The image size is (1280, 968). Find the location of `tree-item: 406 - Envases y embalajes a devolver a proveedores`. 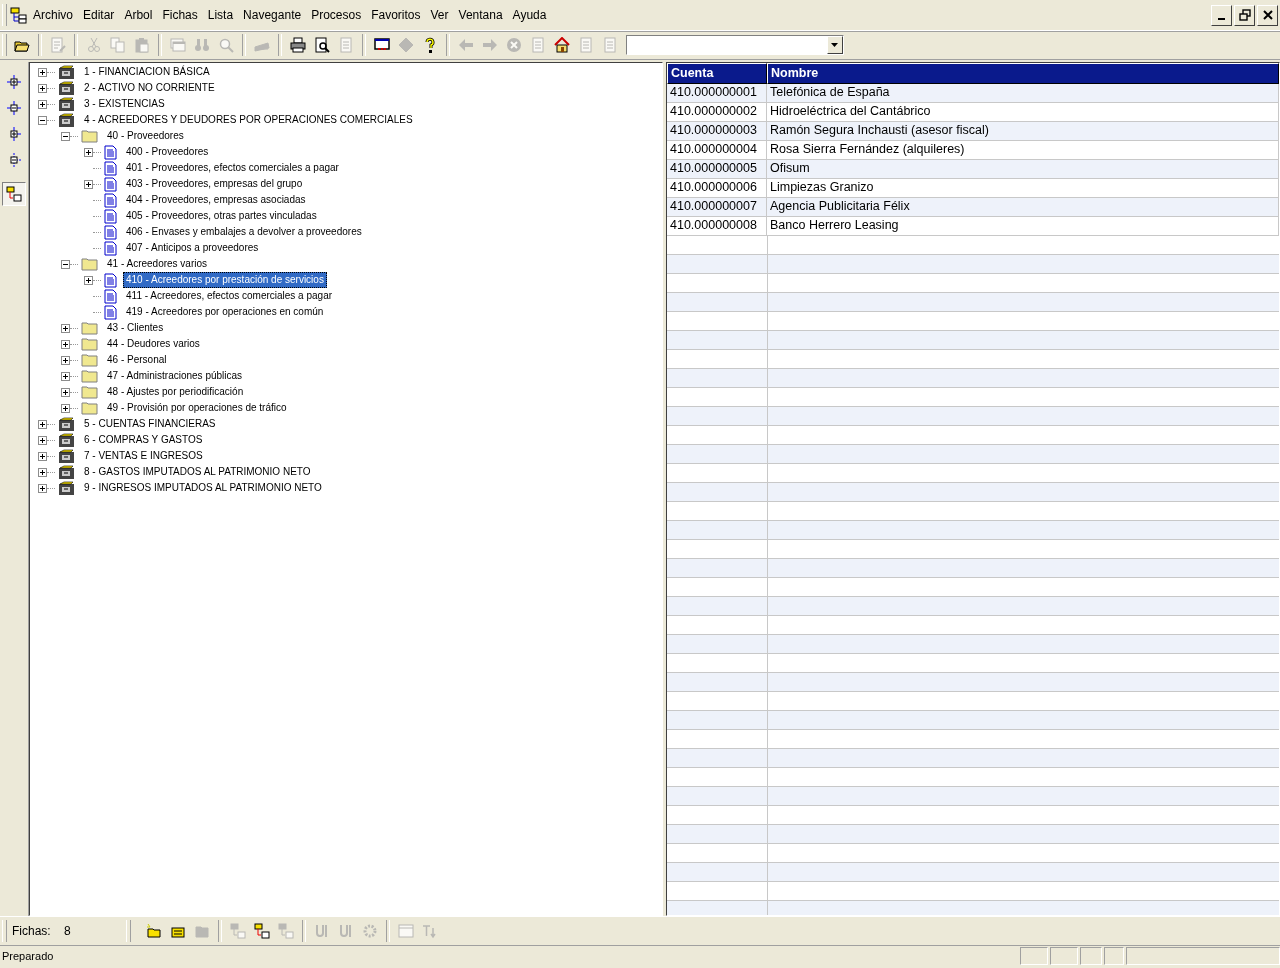

tree-item: 406 - Envases y embalajes a devolver a proveedores is located at coordinates (244, 232).